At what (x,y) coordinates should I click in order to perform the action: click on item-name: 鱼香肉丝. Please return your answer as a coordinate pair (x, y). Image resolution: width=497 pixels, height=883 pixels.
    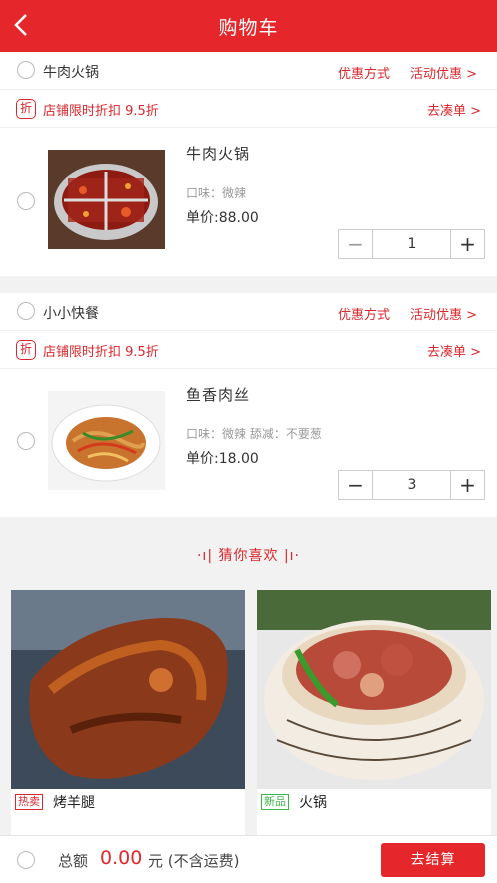
    Looking at the image, I should click on (218, 395).